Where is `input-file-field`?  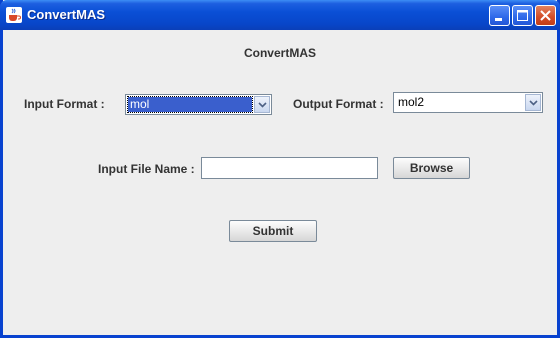
input-file-field is located at coordinates (289, 168).